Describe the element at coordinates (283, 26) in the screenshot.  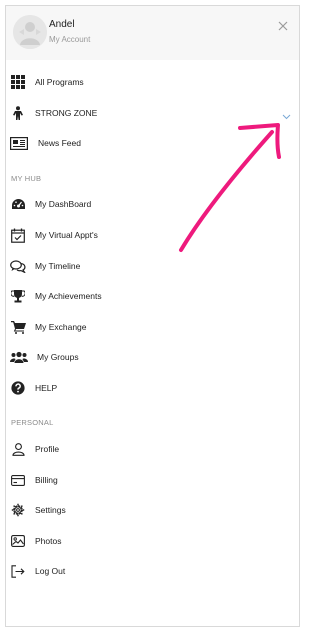
I see `close-icon` at that location.